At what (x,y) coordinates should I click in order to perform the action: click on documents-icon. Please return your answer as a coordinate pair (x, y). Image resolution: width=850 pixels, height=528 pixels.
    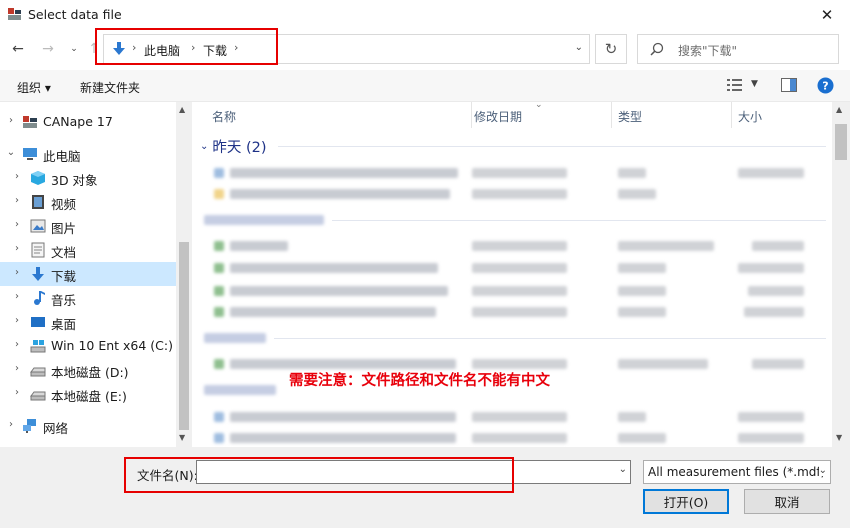
    Looking at the image, I should click on (38, 250).